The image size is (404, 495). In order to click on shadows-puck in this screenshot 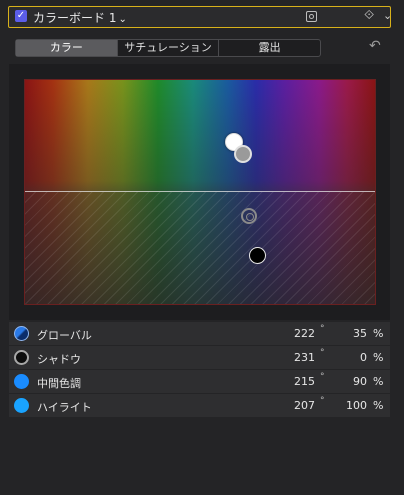, I will do `click(243, 154)`.